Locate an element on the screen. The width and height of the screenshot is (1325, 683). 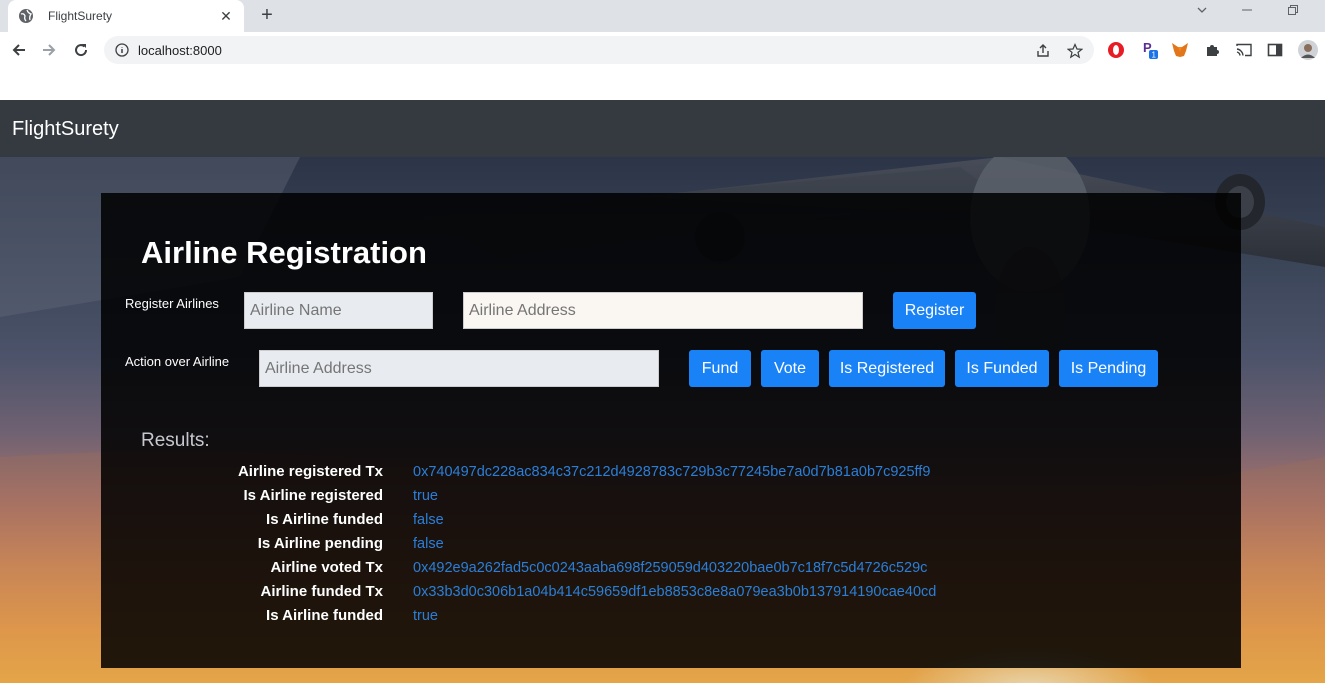
result-label: Airline funded Tx is located at coordinates (321, 591).